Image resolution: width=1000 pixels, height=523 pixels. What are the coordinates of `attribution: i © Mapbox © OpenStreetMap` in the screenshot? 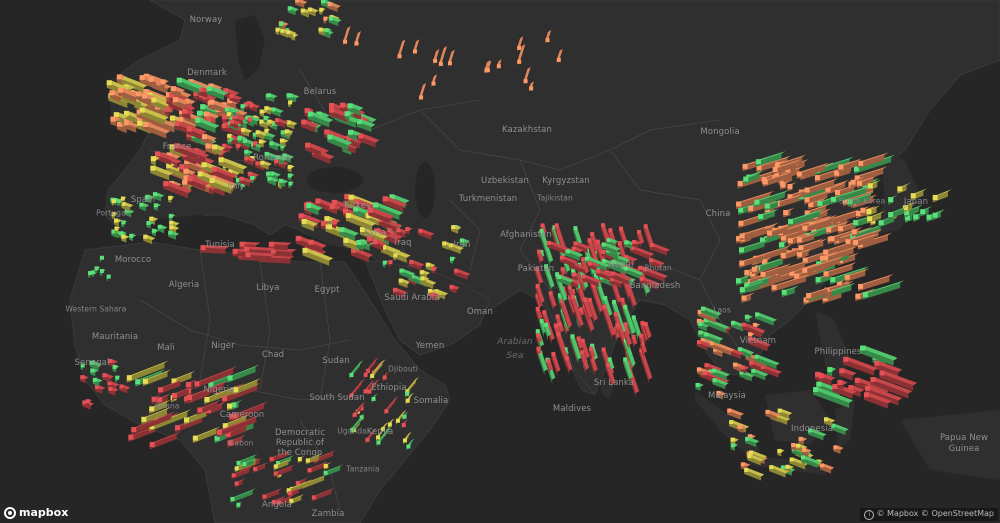 It's located at (929, 514).